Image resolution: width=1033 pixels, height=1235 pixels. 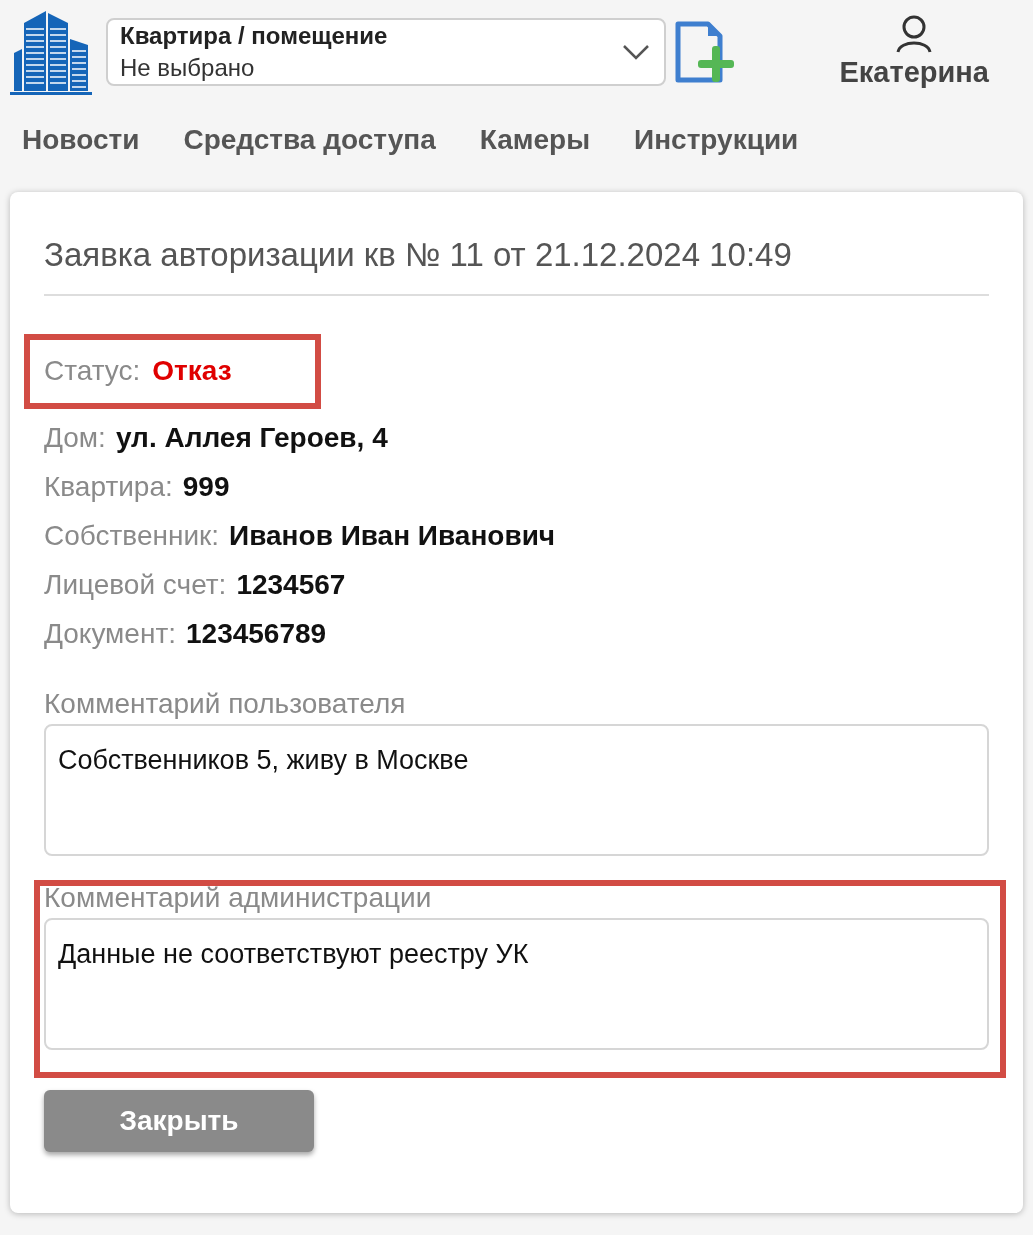 What do you see at coordinates (392, 535) in the screenshot?
I see `field-value: Иванов Иван Иванович` at bounding box center [392, 535].